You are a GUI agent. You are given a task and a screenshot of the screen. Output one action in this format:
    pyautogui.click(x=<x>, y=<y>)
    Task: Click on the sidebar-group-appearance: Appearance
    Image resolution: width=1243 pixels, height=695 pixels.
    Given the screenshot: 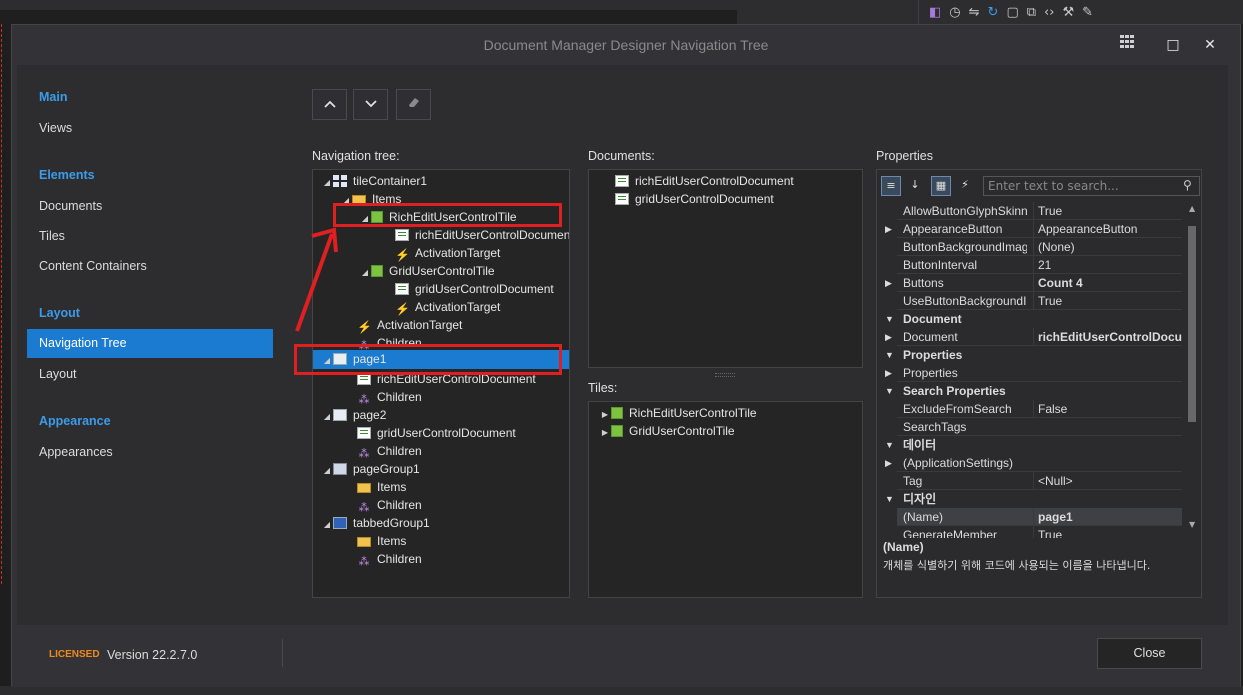 What is the action you would take?
    pyautogui.click(x=75, y=421)
    